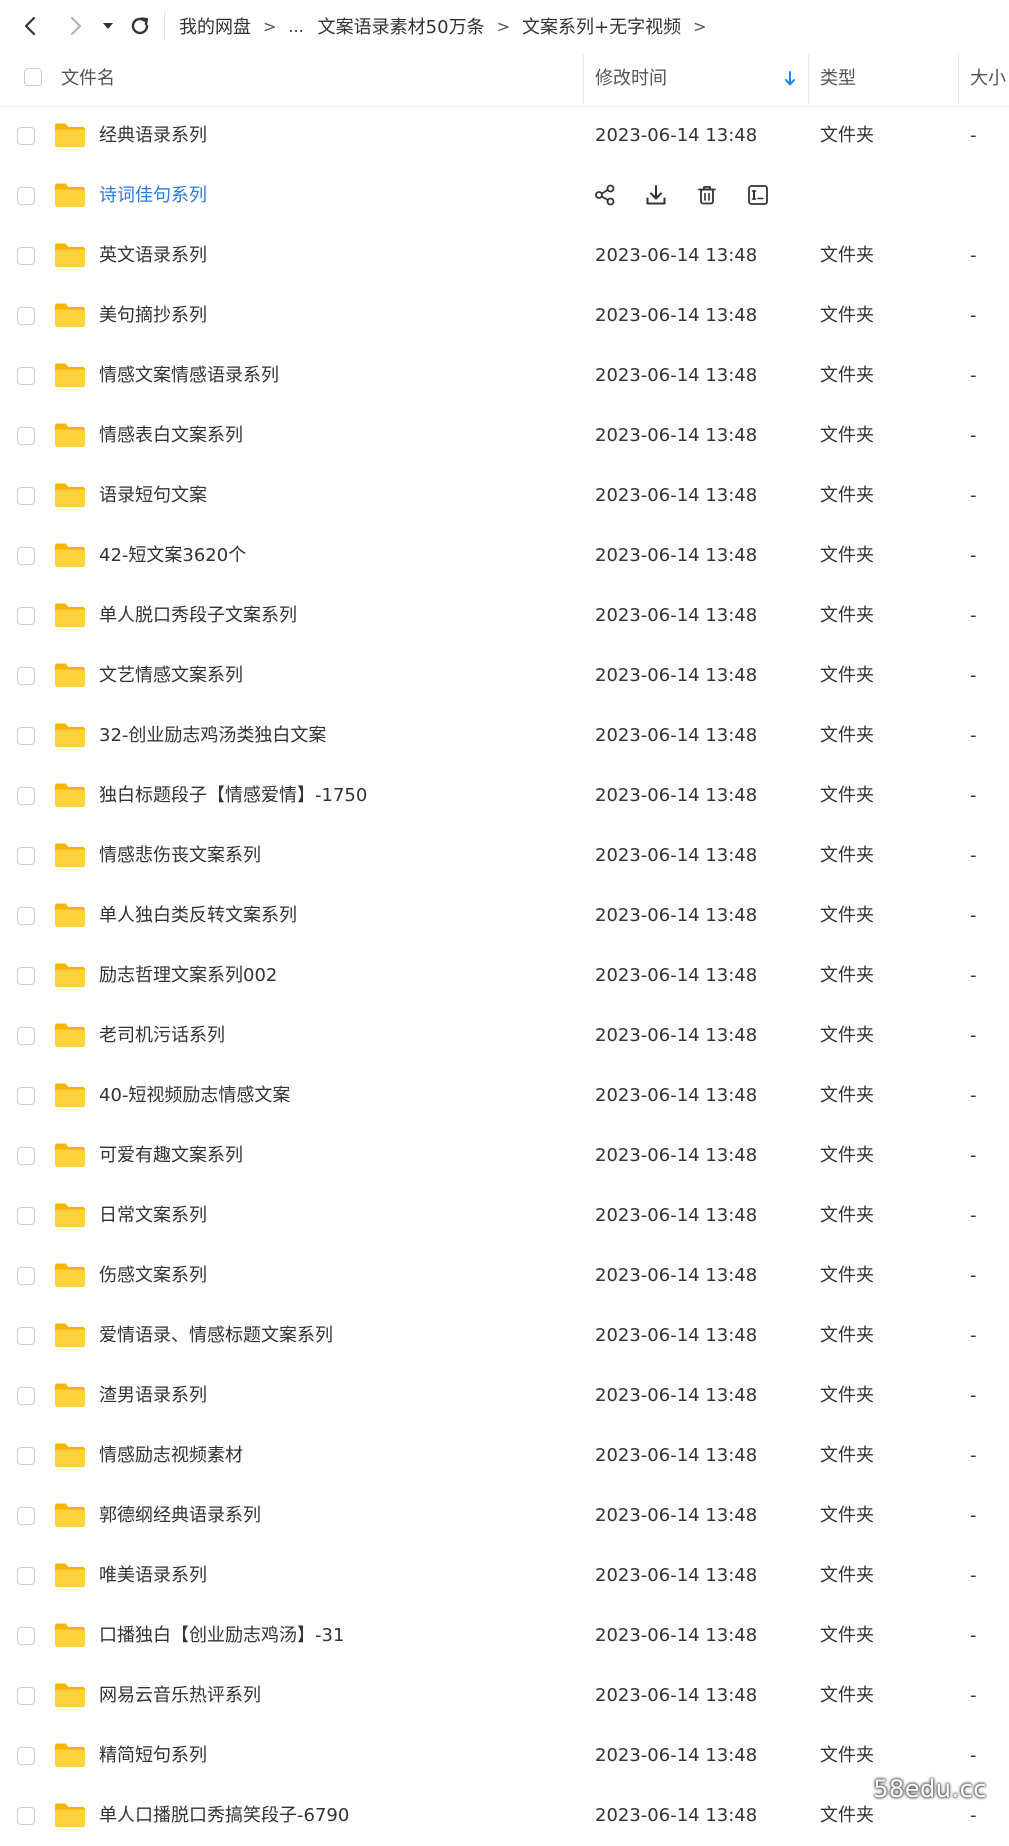  What do you see at coordinates (171, 436) in the screenshot?
I see `file-name: 情感表白文案系列` at bounding box center [171, 436].